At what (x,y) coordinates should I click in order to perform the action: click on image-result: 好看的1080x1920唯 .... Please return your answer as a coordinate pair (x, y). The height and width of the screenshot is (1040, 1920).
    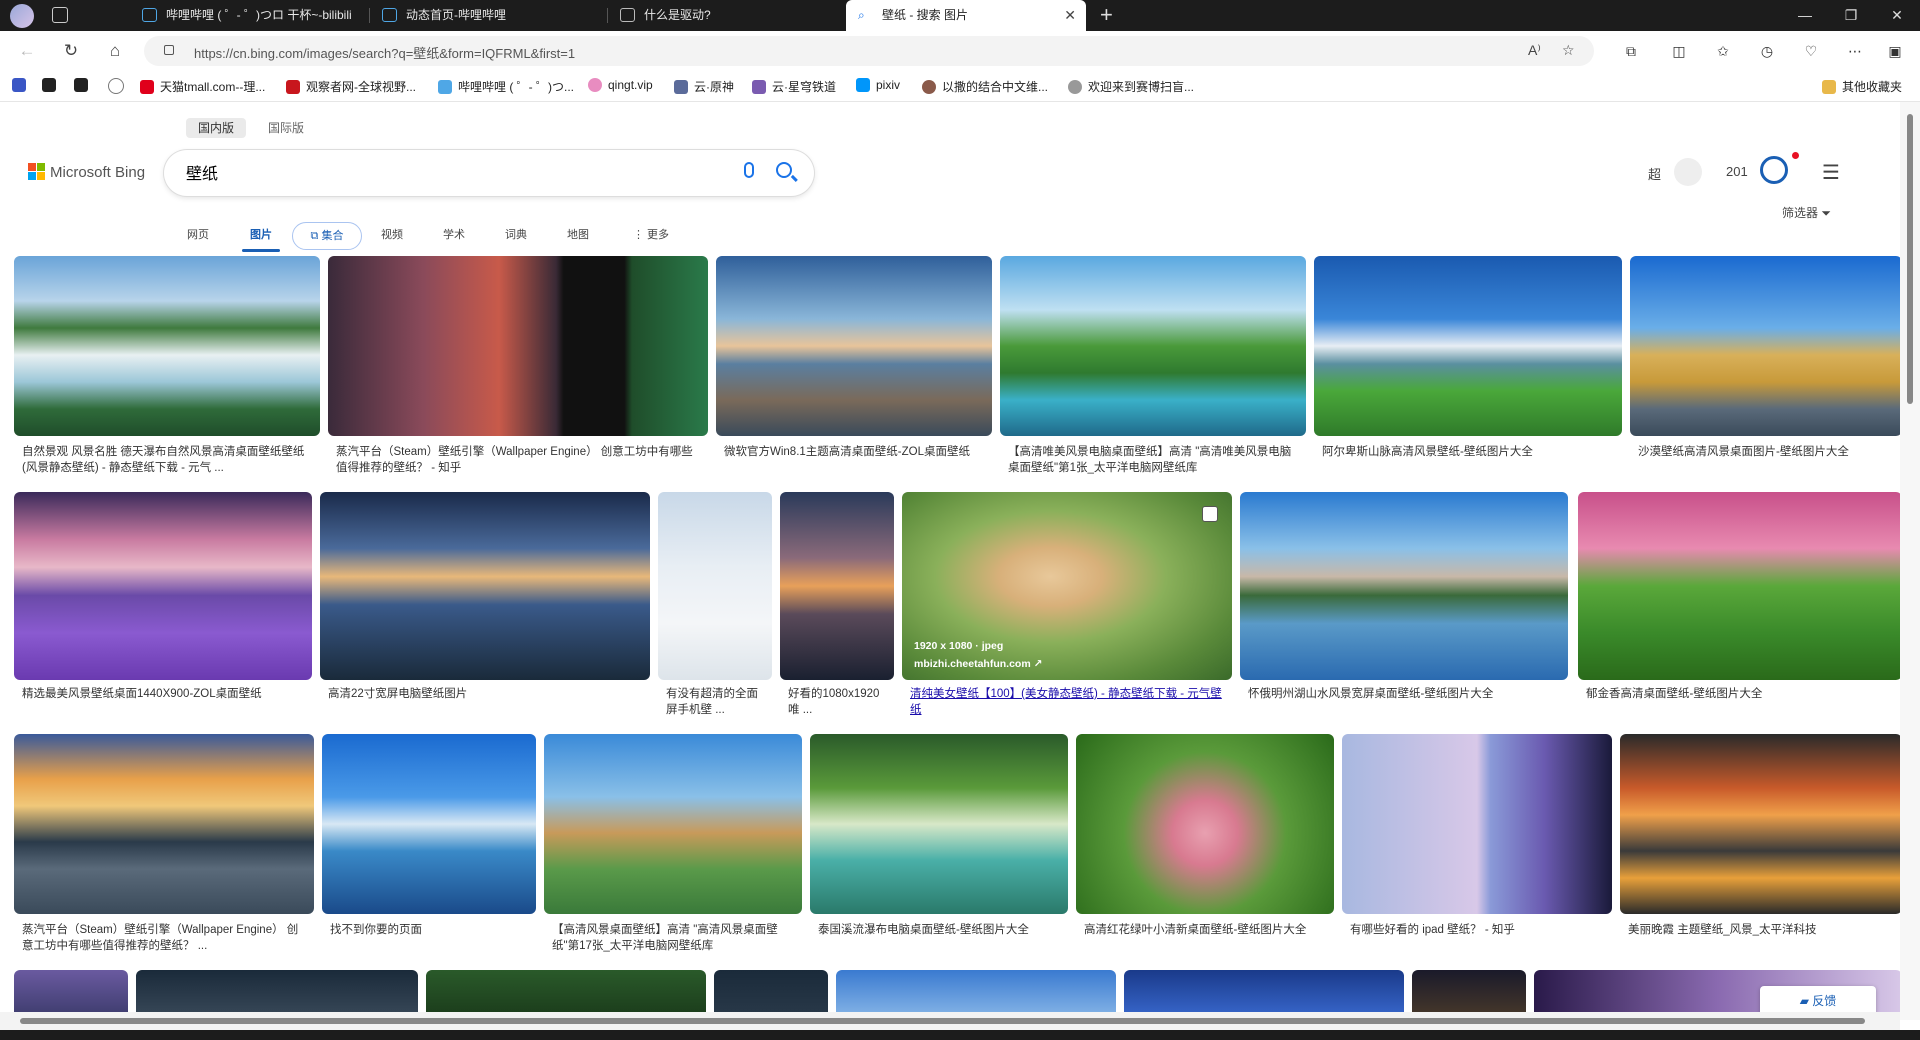
    Looking at the image, I should click on (837, 612).